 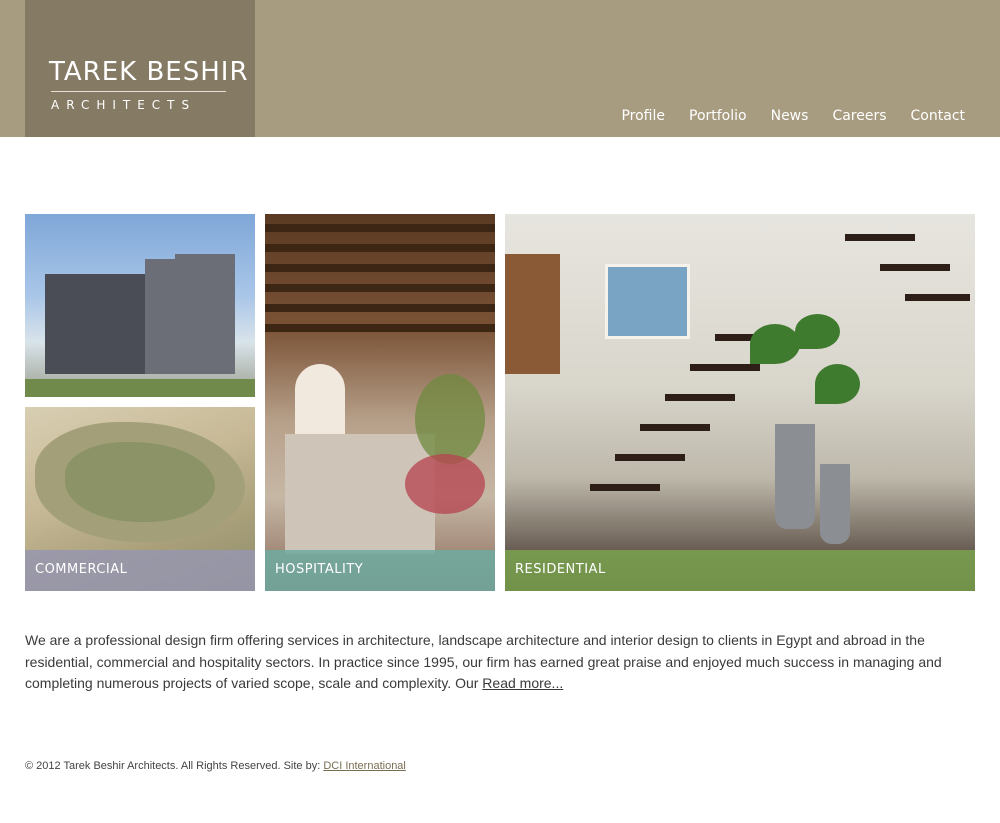 I want to click on nav-contact: Contact, so click(x=938, y=116).